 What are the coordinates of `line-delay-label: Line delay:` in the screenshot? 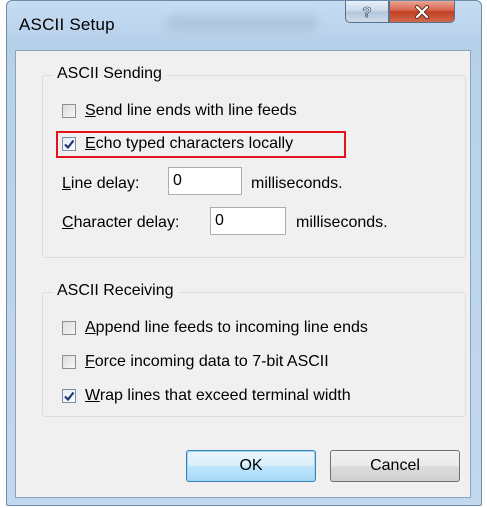 It's located at (101, 183).